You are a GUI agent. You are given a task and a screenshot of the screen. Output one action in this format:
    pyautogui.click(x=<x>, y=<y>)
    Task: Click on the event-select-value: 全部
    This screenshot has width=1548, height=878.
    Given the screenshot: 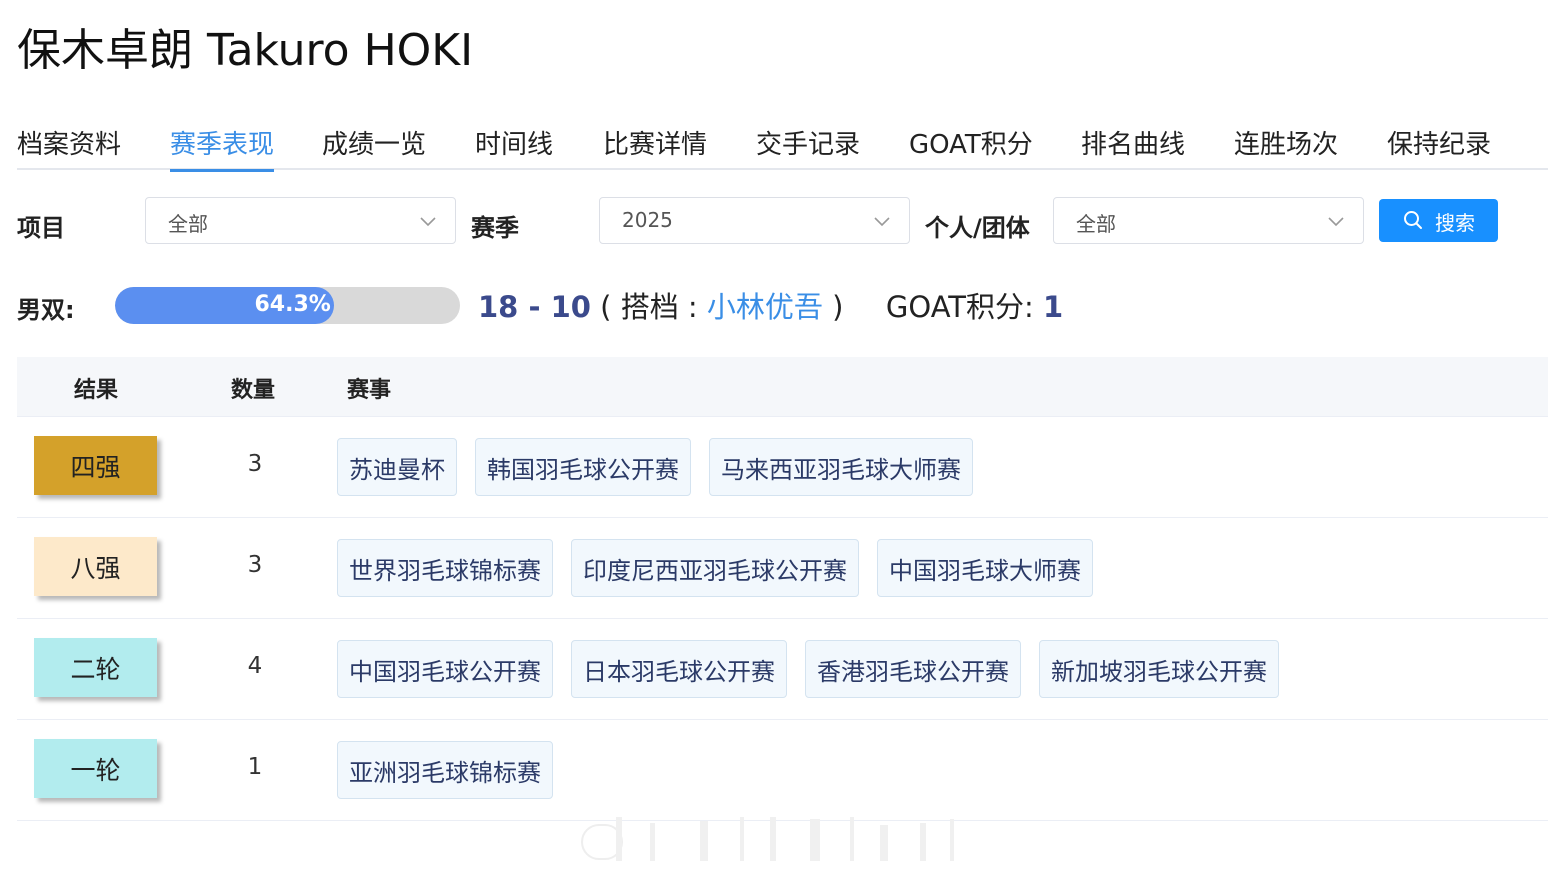 What is the action you would take?
    pyautogui.click(x=188, y=224)
    